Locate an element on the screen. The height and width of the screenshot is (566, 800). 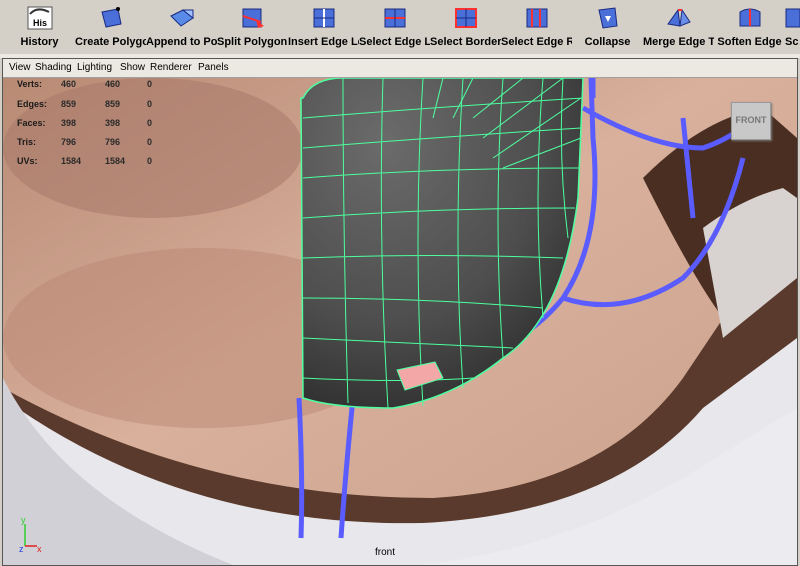
append-polygon-icon is located at coordinates (181, 18).